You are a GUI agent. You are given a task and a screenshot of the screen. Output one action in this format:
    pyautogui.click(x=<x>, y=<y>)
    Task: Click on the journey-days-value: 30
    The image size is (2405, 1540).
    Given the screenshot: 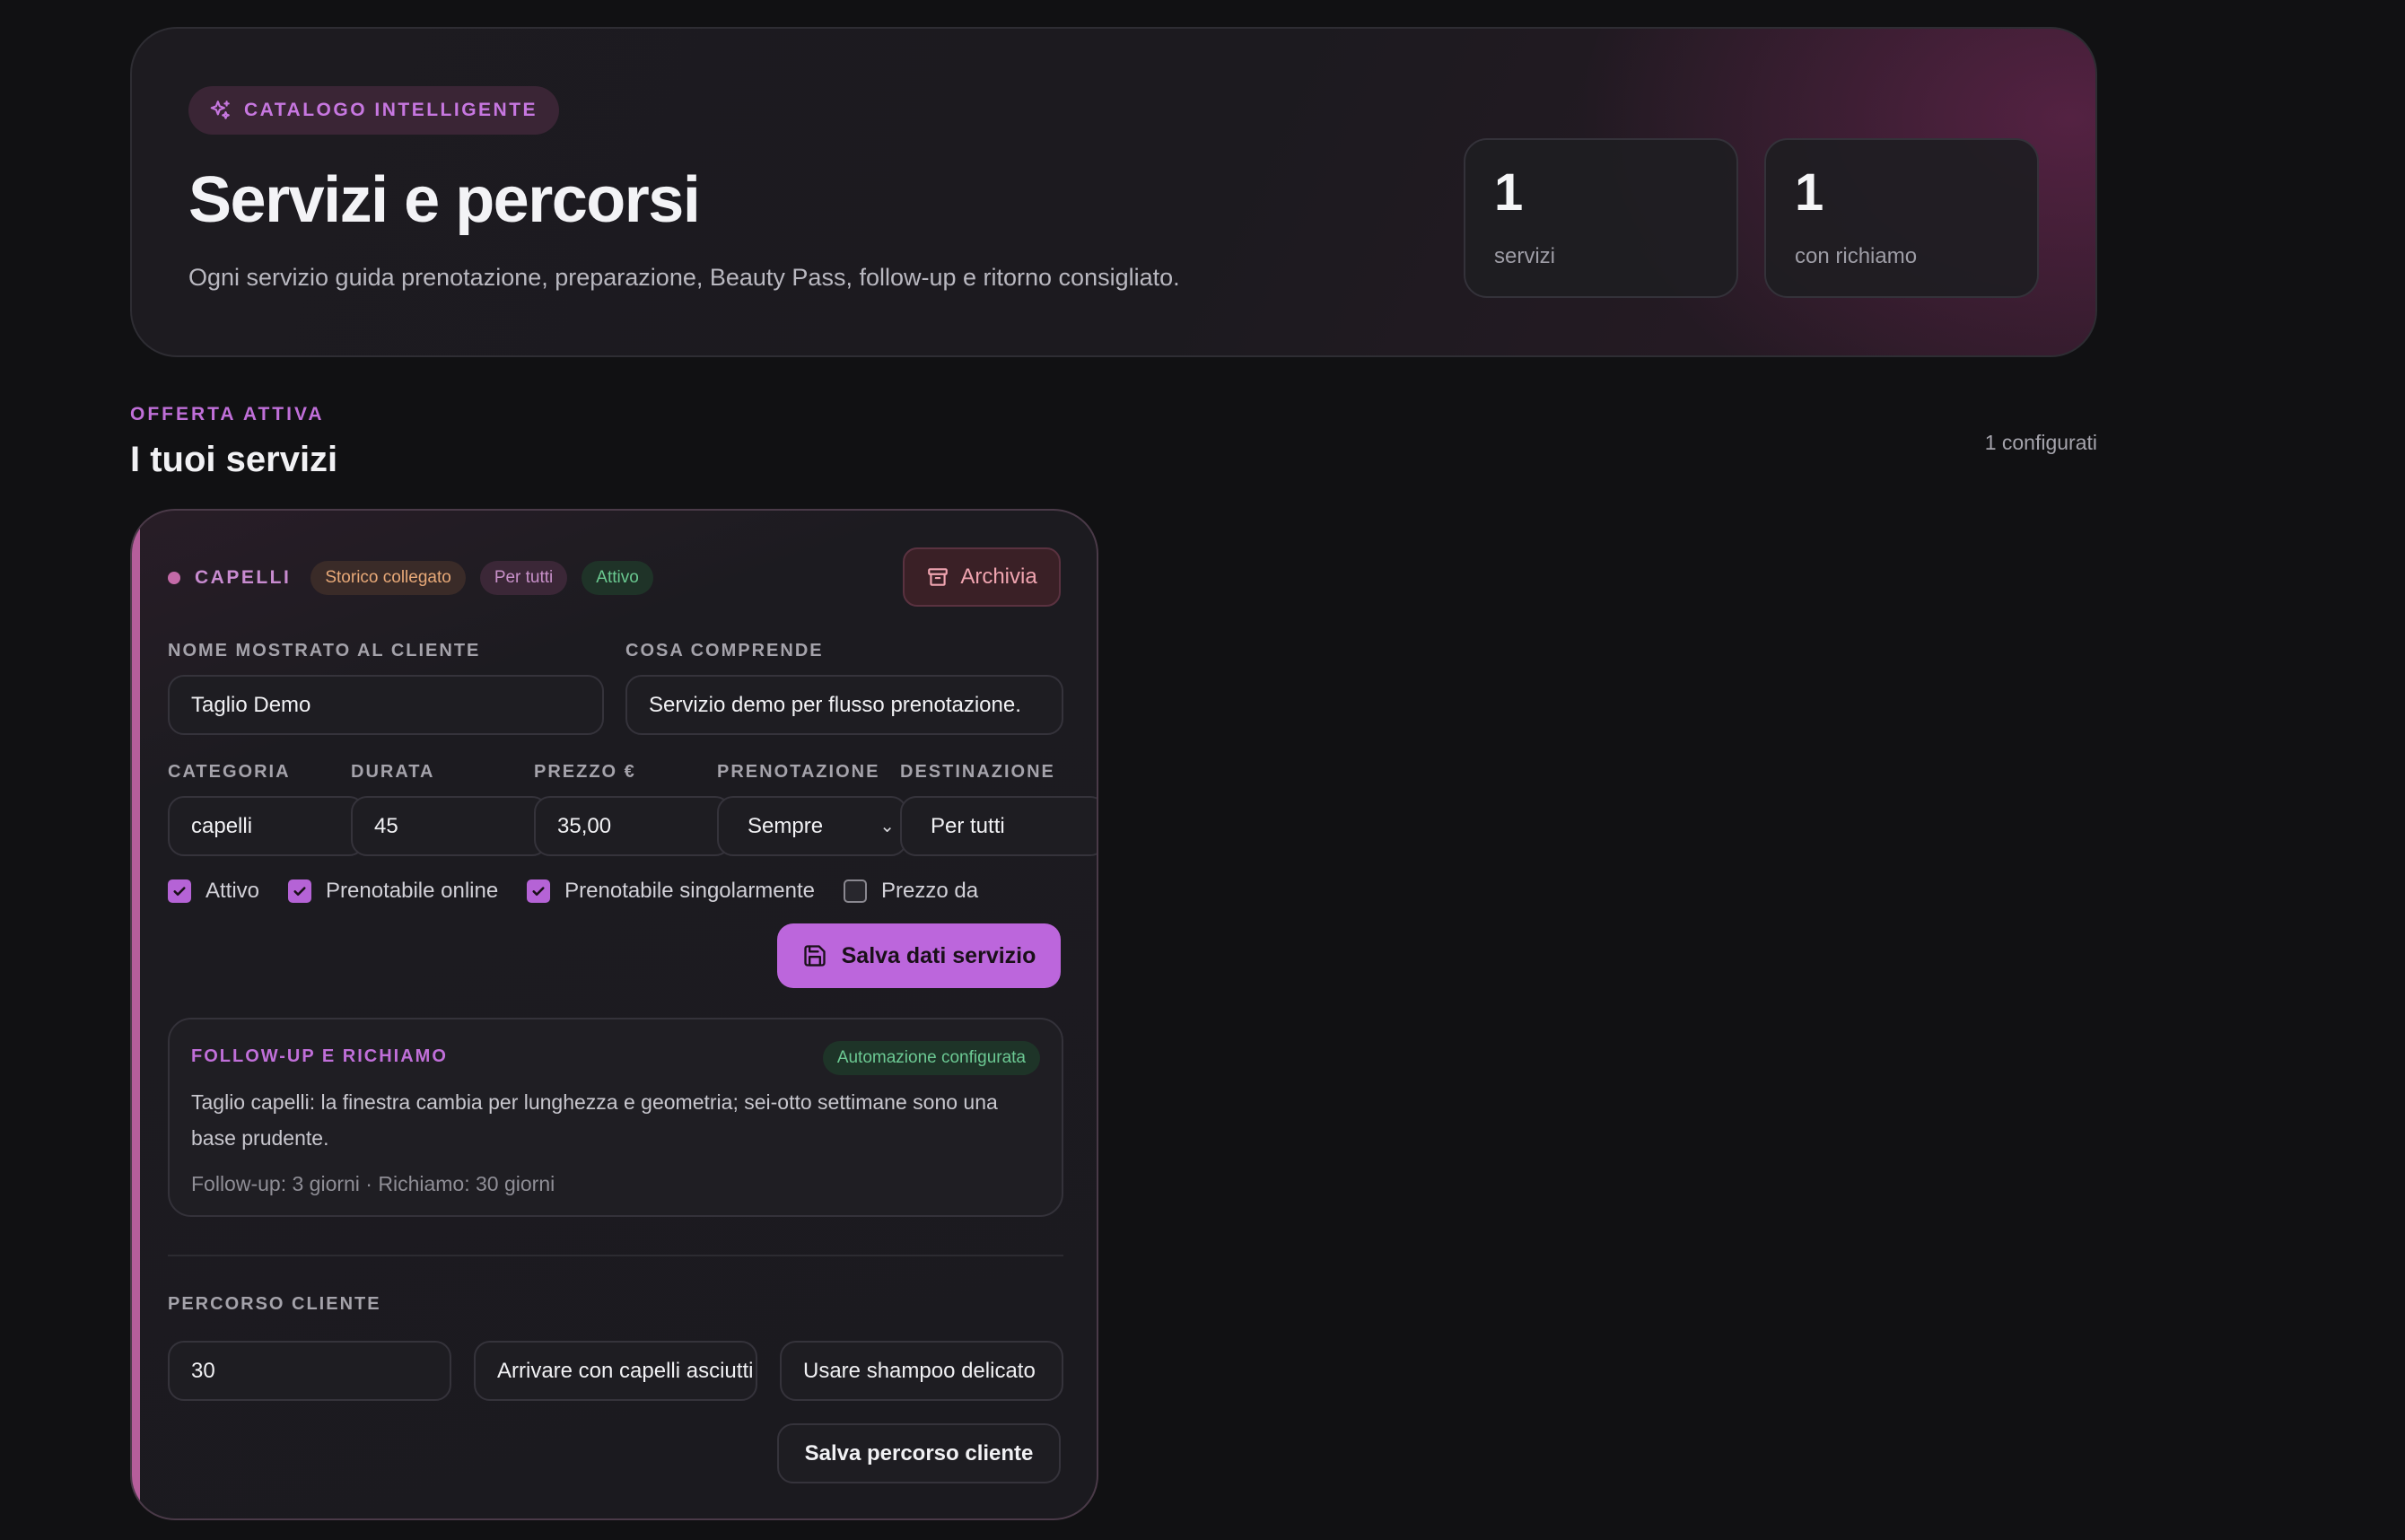 What is the action you would take?
    pyautogui.click(x=203, y=1370)
    